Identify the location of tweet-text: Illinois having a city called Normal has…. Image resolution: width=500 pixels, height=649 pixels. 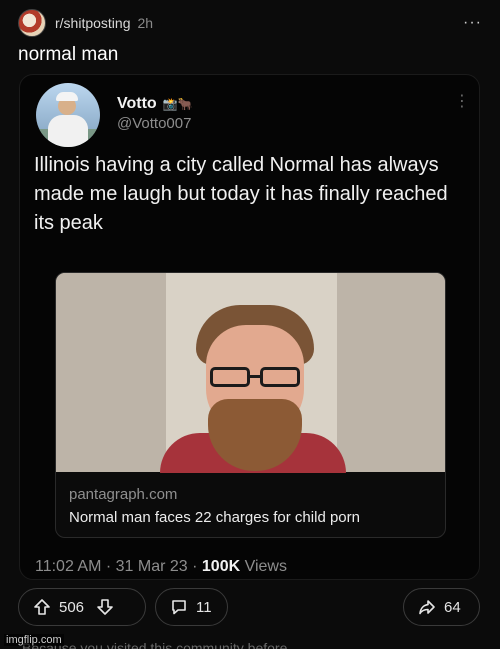
(241, 194).